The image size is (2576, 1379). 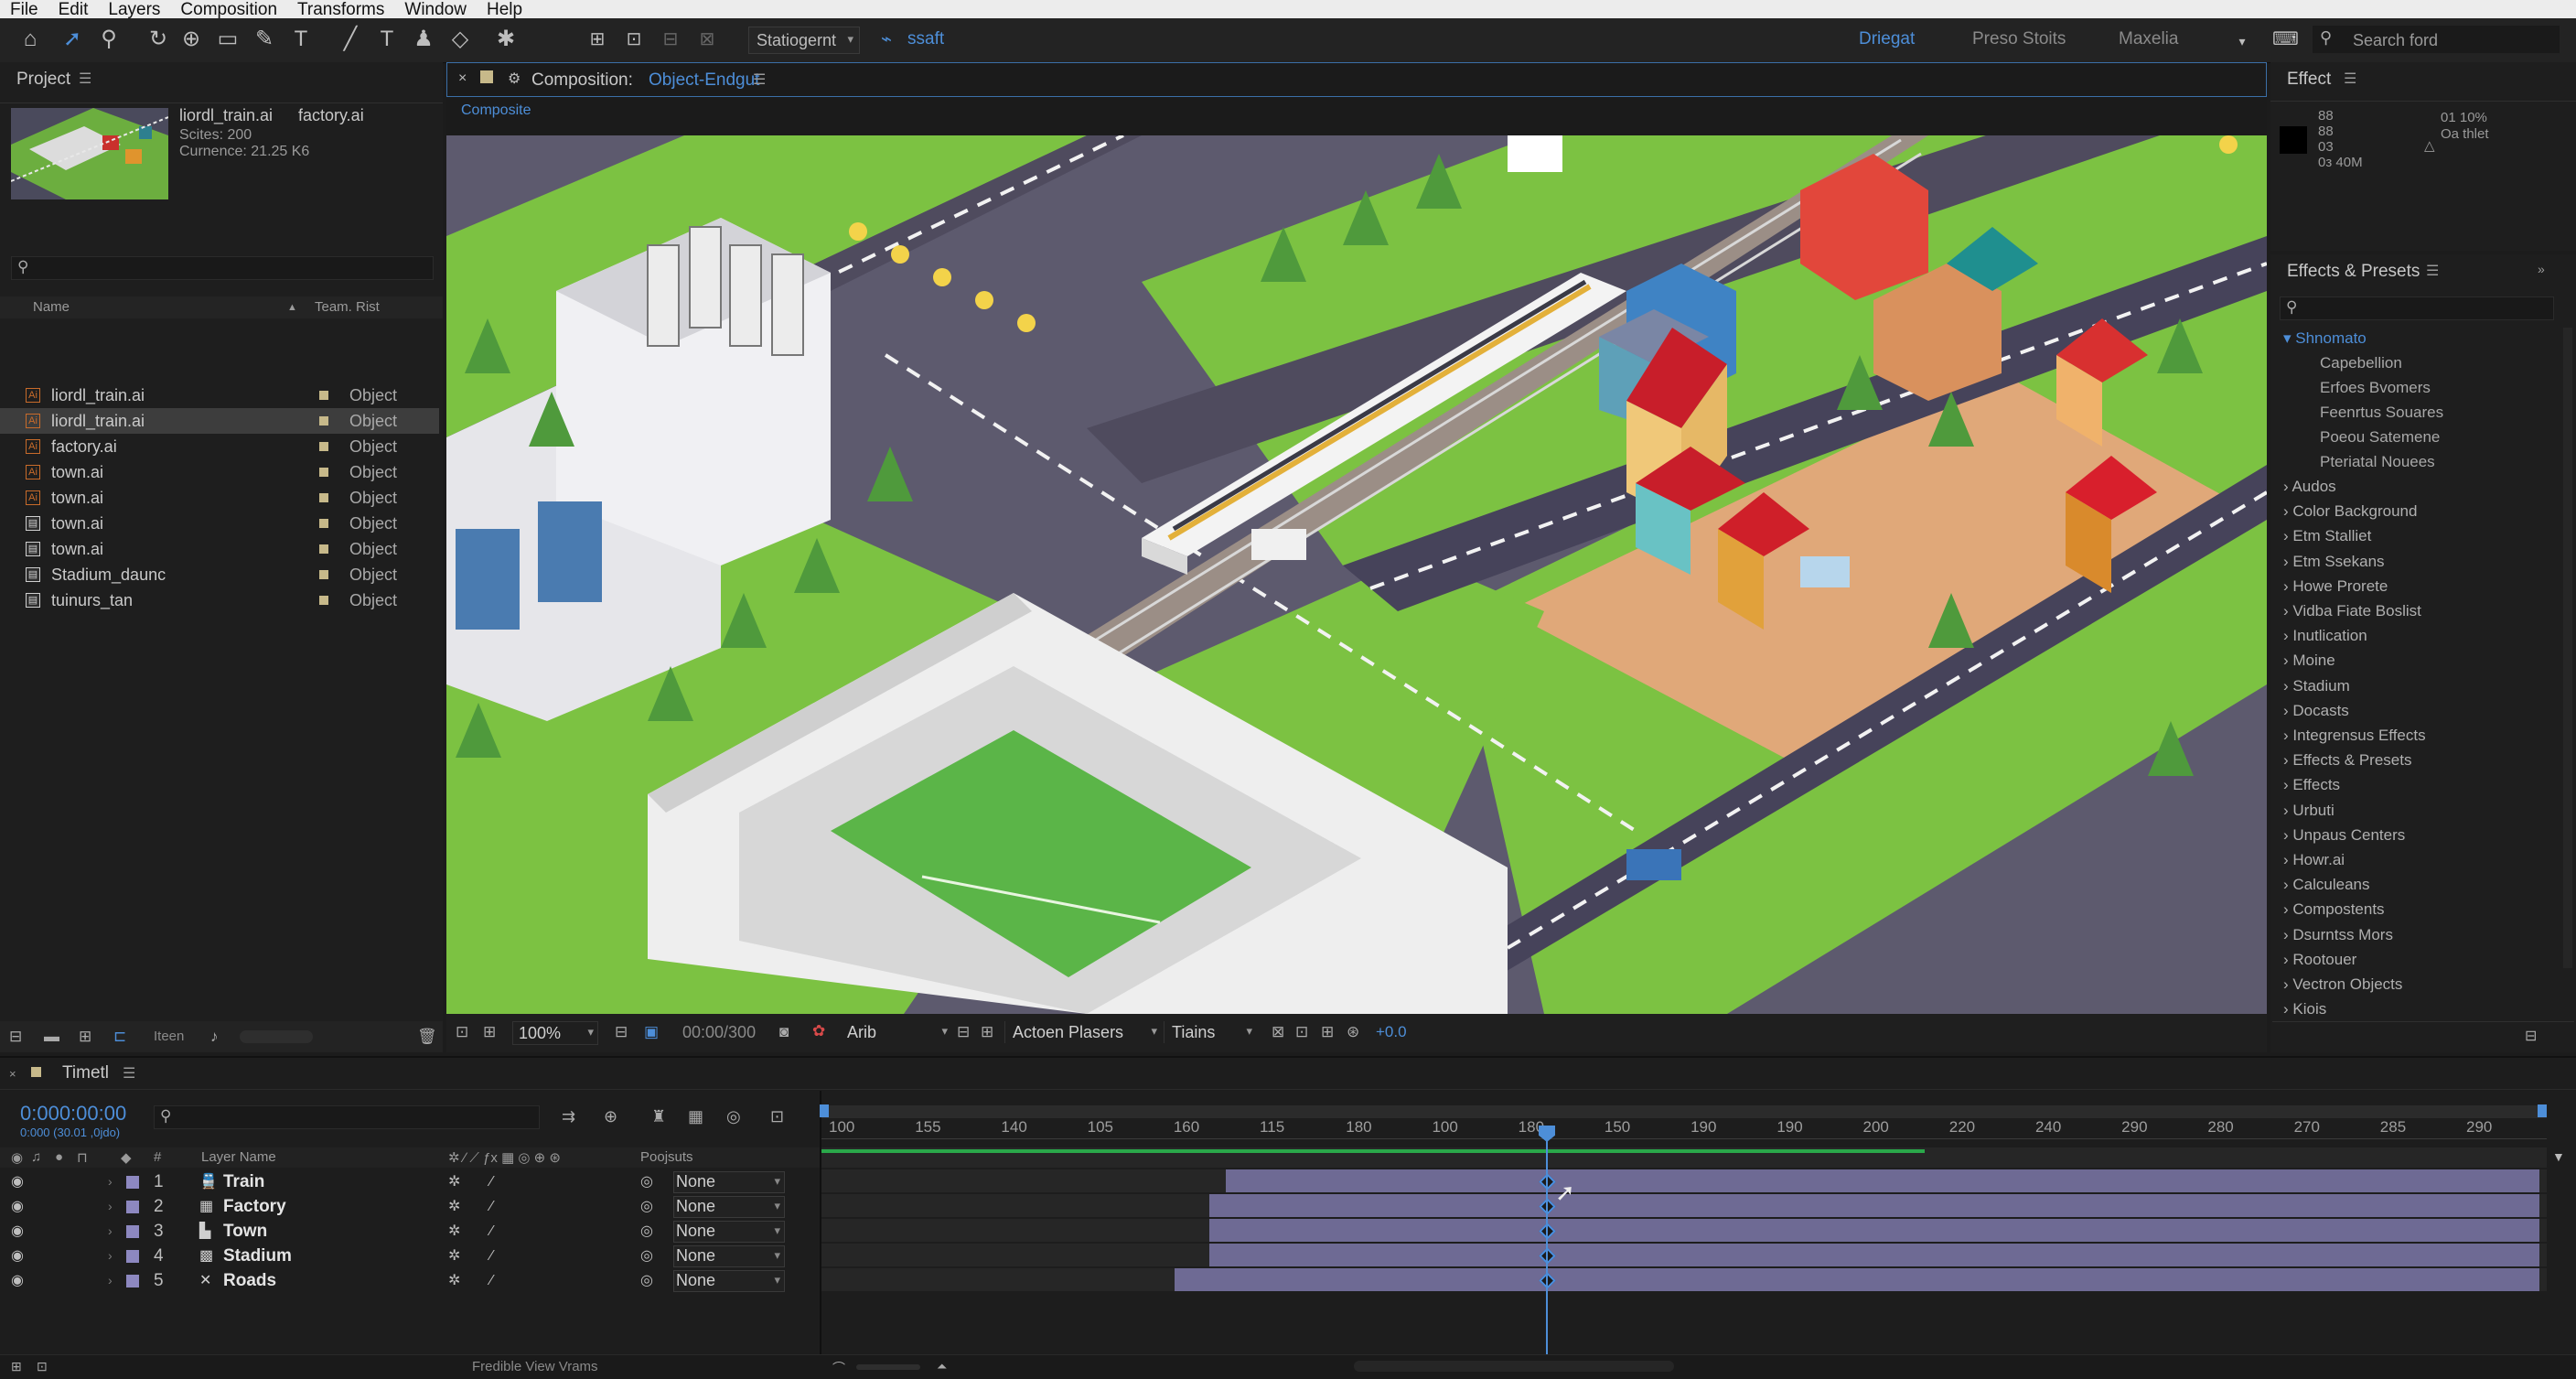 I want to click on effects-group: › Rootouer, so click(x=2320, y=960).